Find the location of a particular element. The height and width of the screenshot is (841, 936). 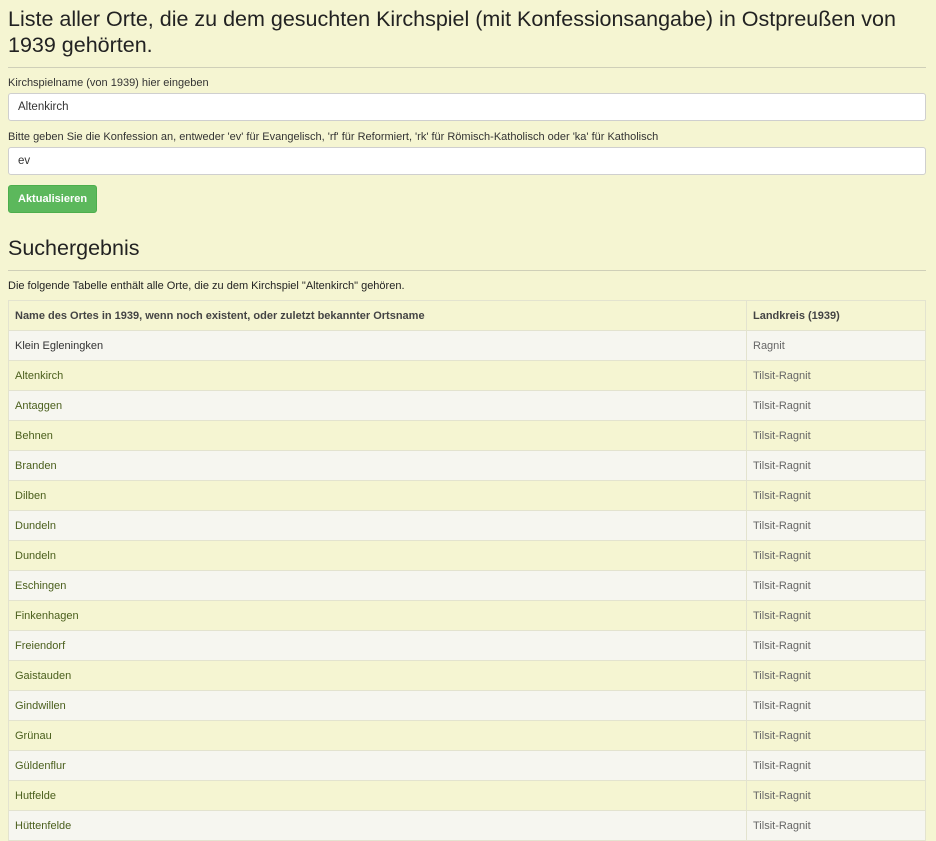

table-row: Behnen Tilsit-Ragnit is located at coordinates (467, 435).